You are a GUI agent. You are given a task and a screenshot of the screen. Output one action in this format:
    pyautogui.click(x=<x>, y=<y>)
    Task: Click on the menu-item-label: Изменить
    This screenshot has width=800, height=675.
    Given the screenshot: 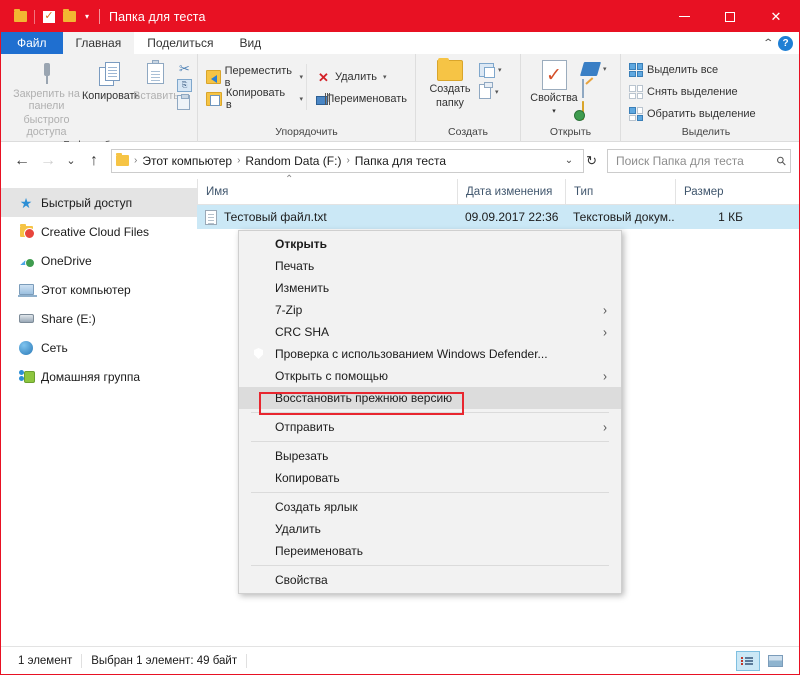 What is the action you would take?
    pyautogui.click(x=302, y=288)
    